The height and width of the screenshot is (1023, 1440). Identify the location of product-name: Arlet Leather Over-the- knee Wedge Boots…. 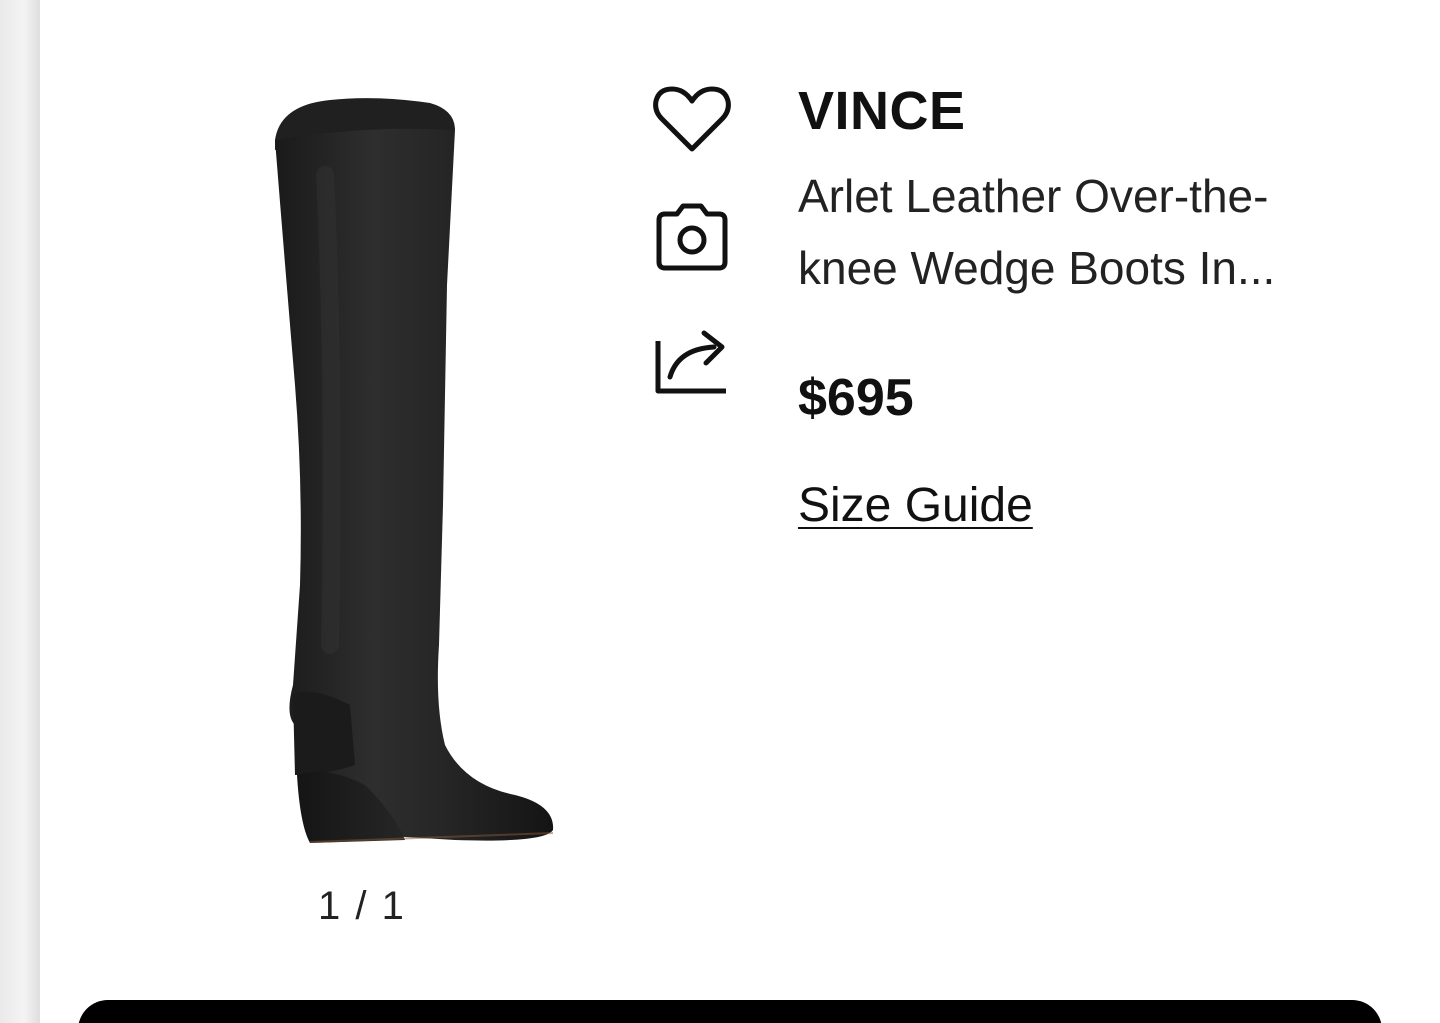
(1078, 232).